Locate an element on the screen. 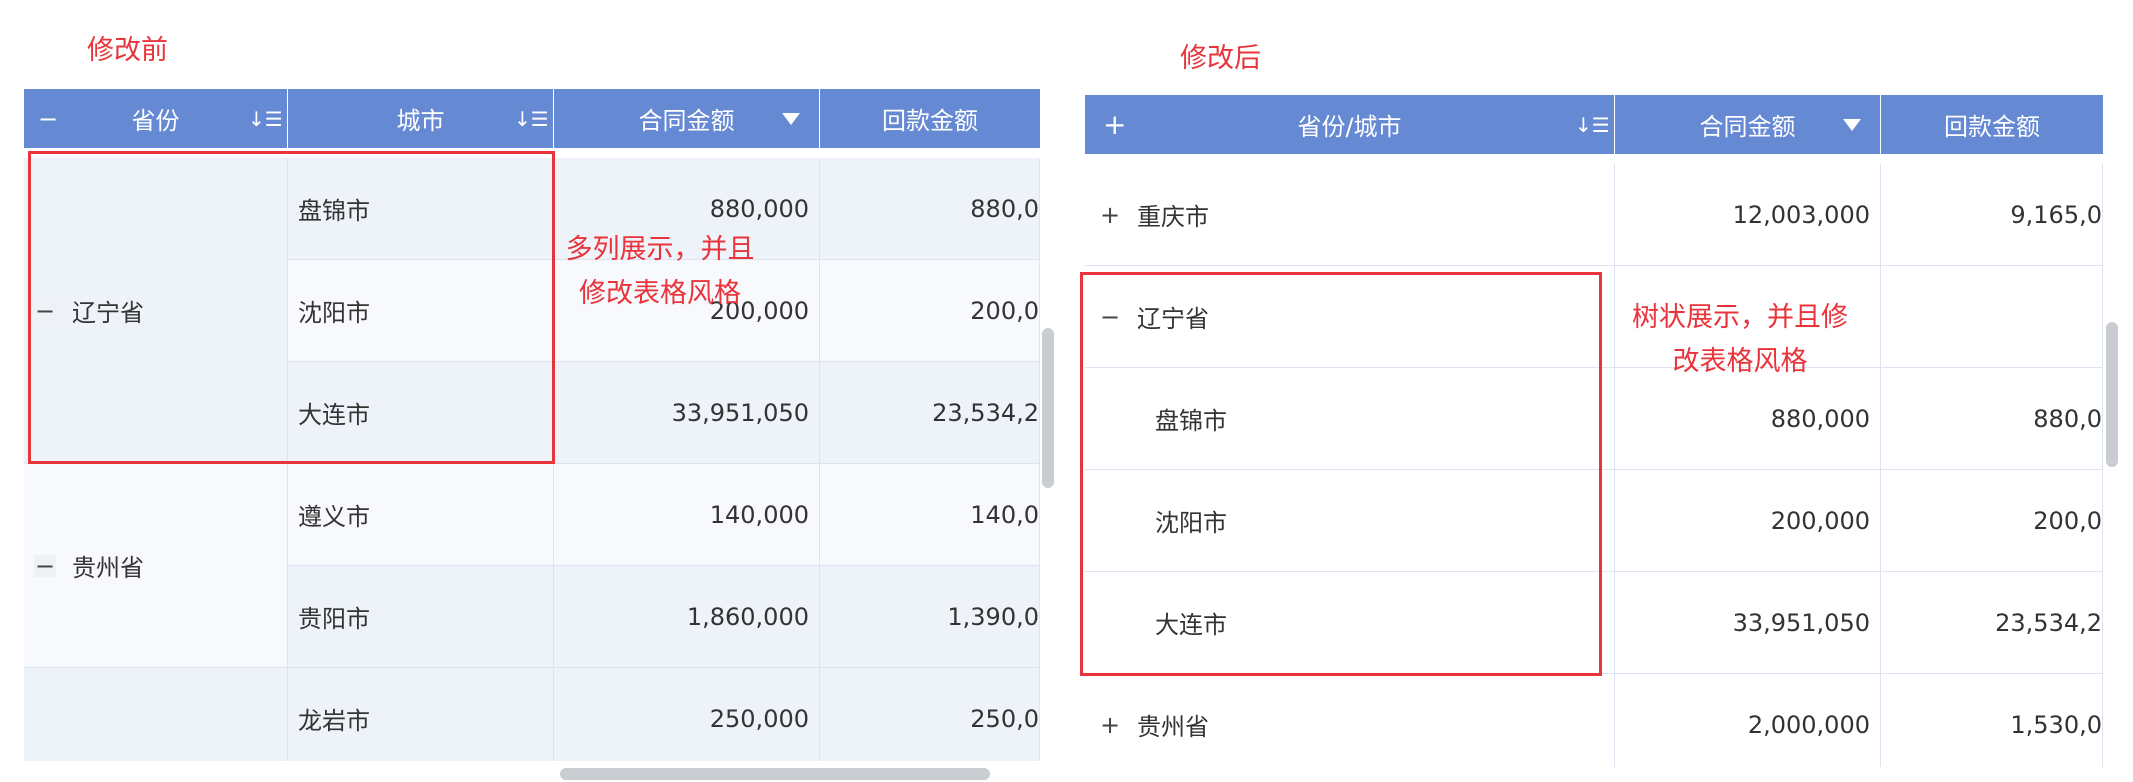 The height and width of the screenshot is (782, 2133). payment-cell: 140,0 is located at coordinates (930, 515).